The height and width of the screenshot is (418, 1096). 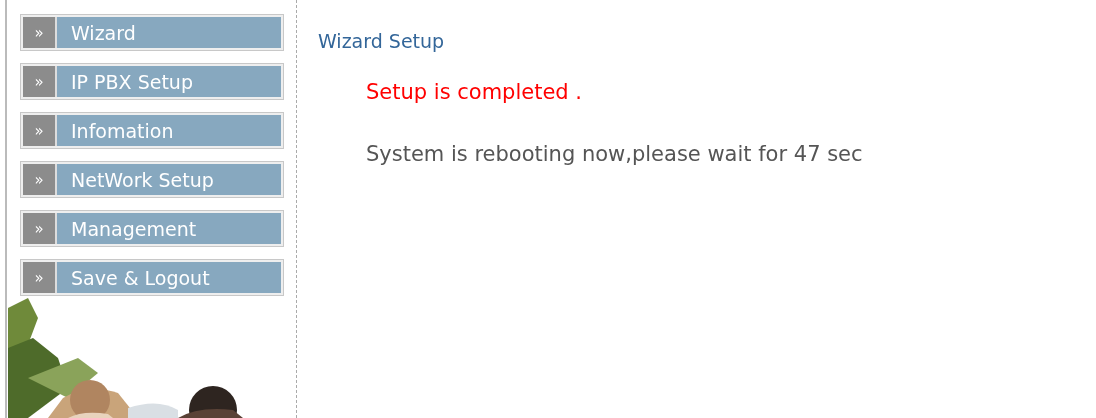 What do you see at coordinates (152, 130) in the screenshot?
I see `menu-item: » Infomation` at bounding box center [152, 130].